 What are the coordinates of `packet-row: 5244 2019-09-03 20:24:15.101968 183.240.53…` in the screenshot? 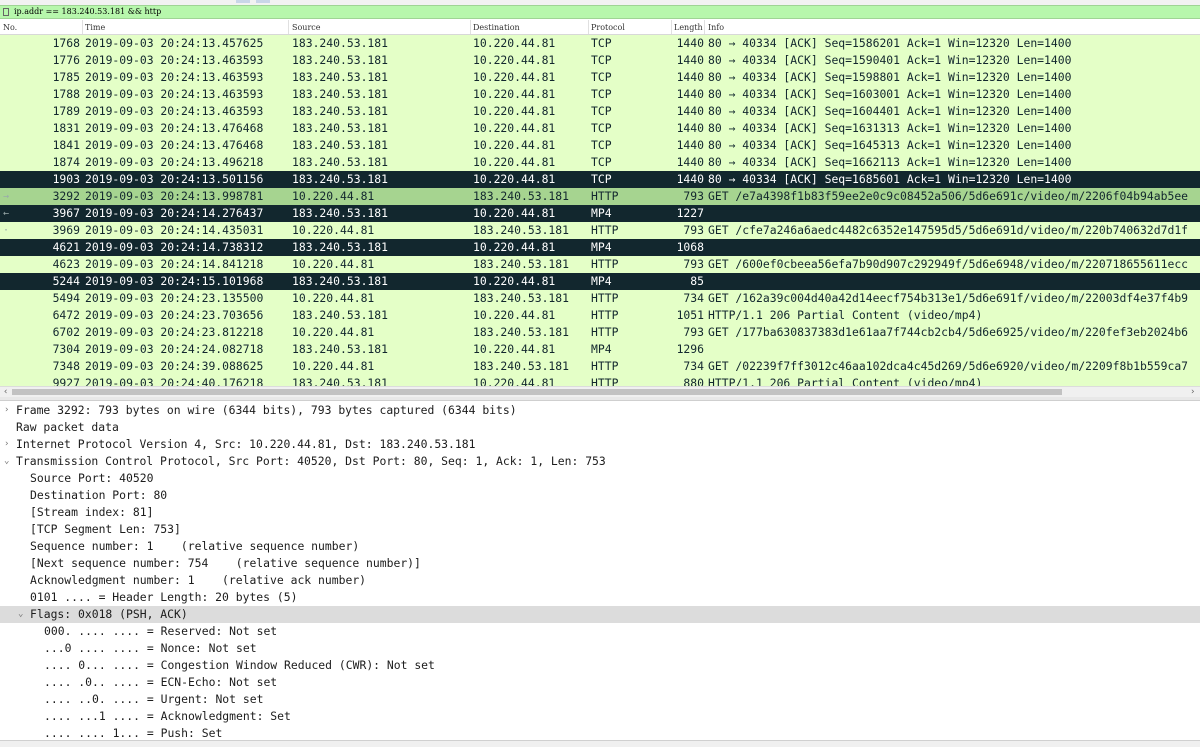 It's located at (600, 281).